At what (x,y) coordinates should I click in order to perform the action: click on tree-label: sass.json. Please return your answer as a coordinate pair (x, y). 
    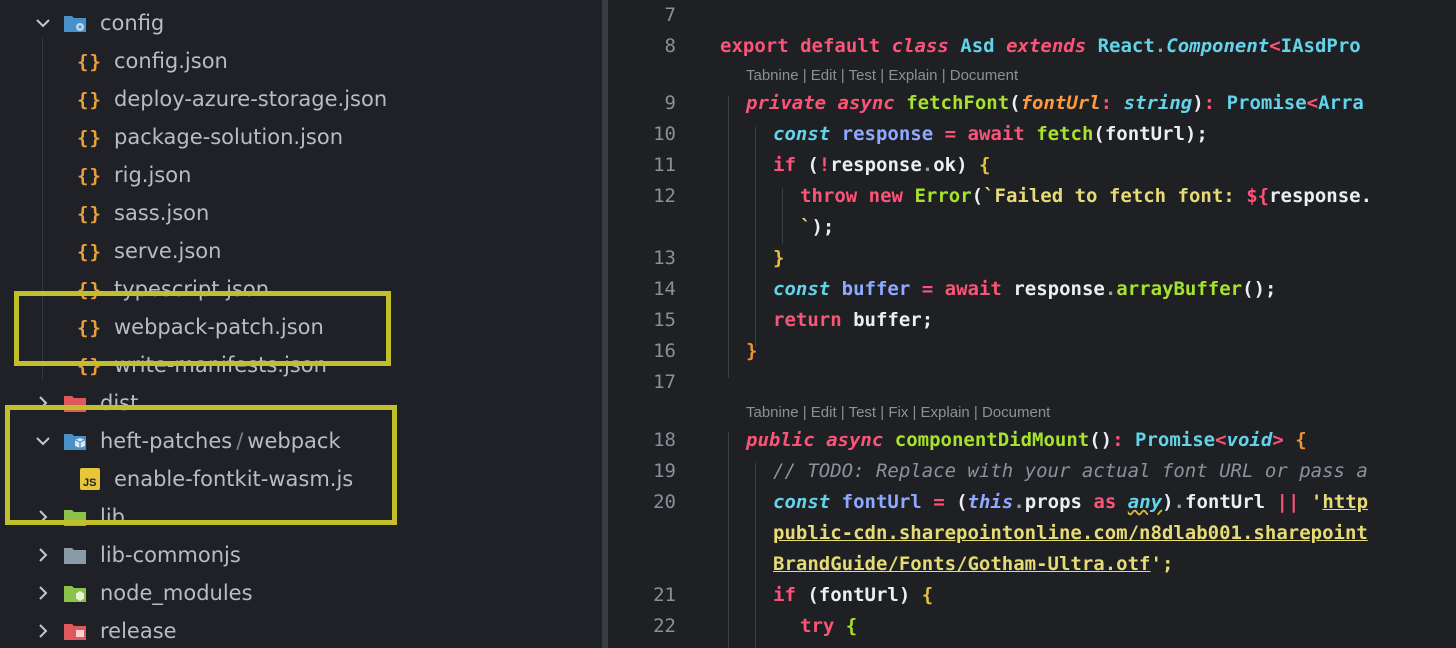
    Looking at the image, I should click on (162, 213).